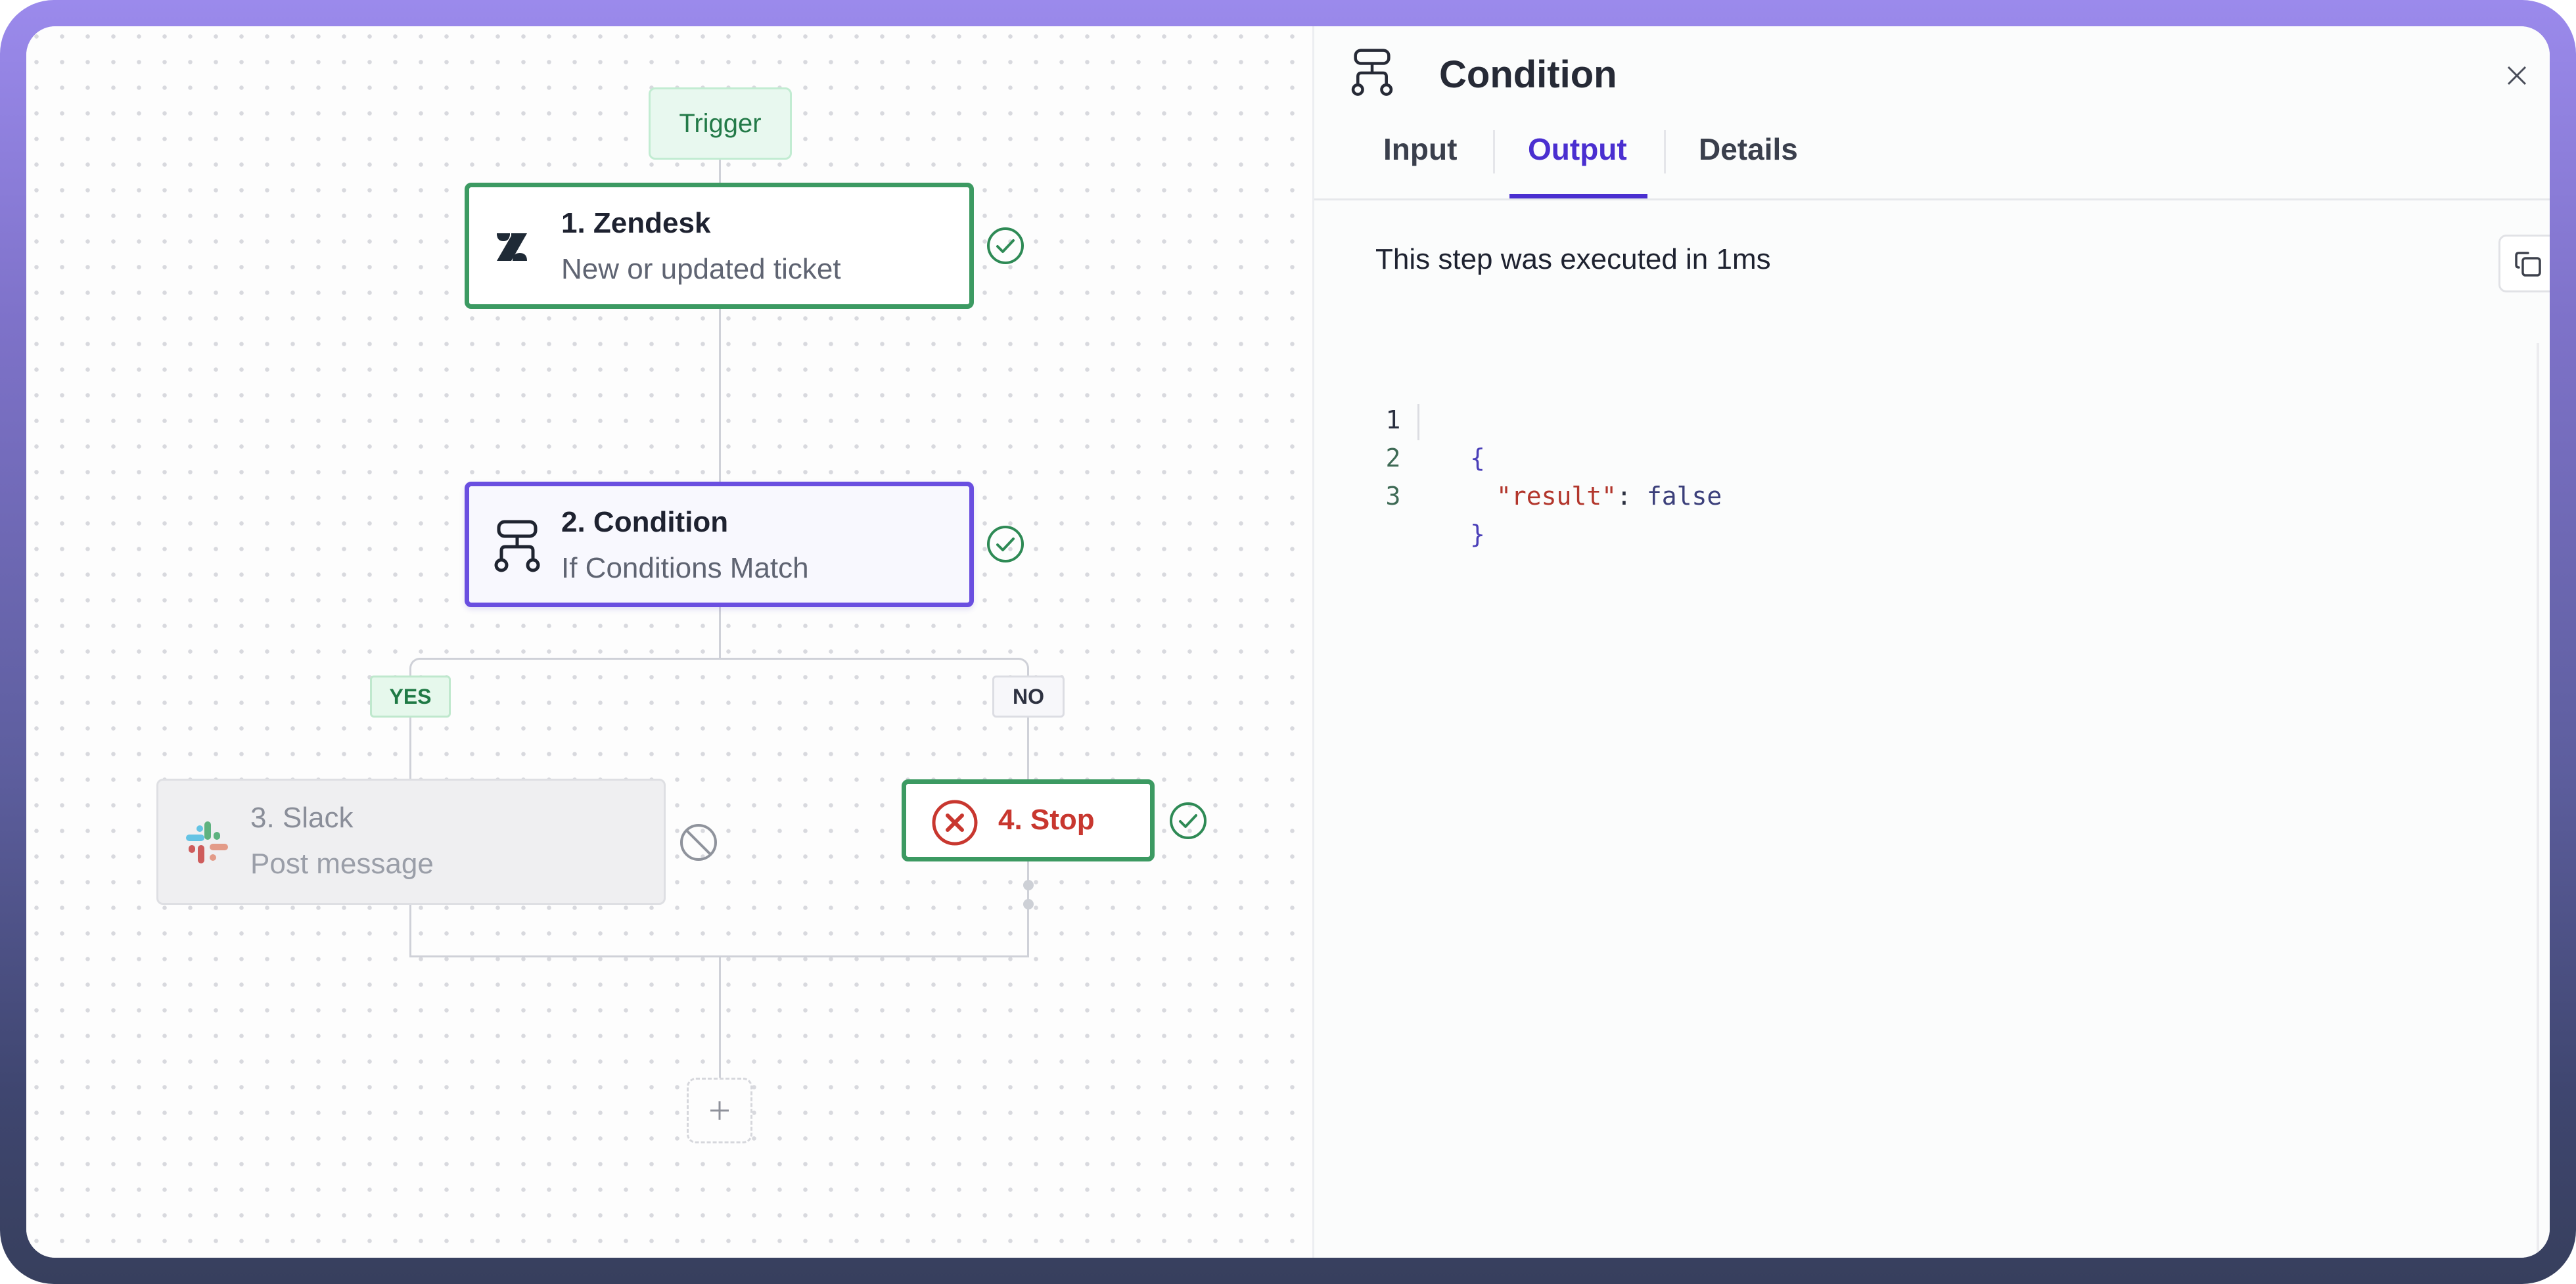  What do you see at coordinates (1624, 496) in the screenshot?
I see `json-colon: :` at bounding box center [1624, 496].